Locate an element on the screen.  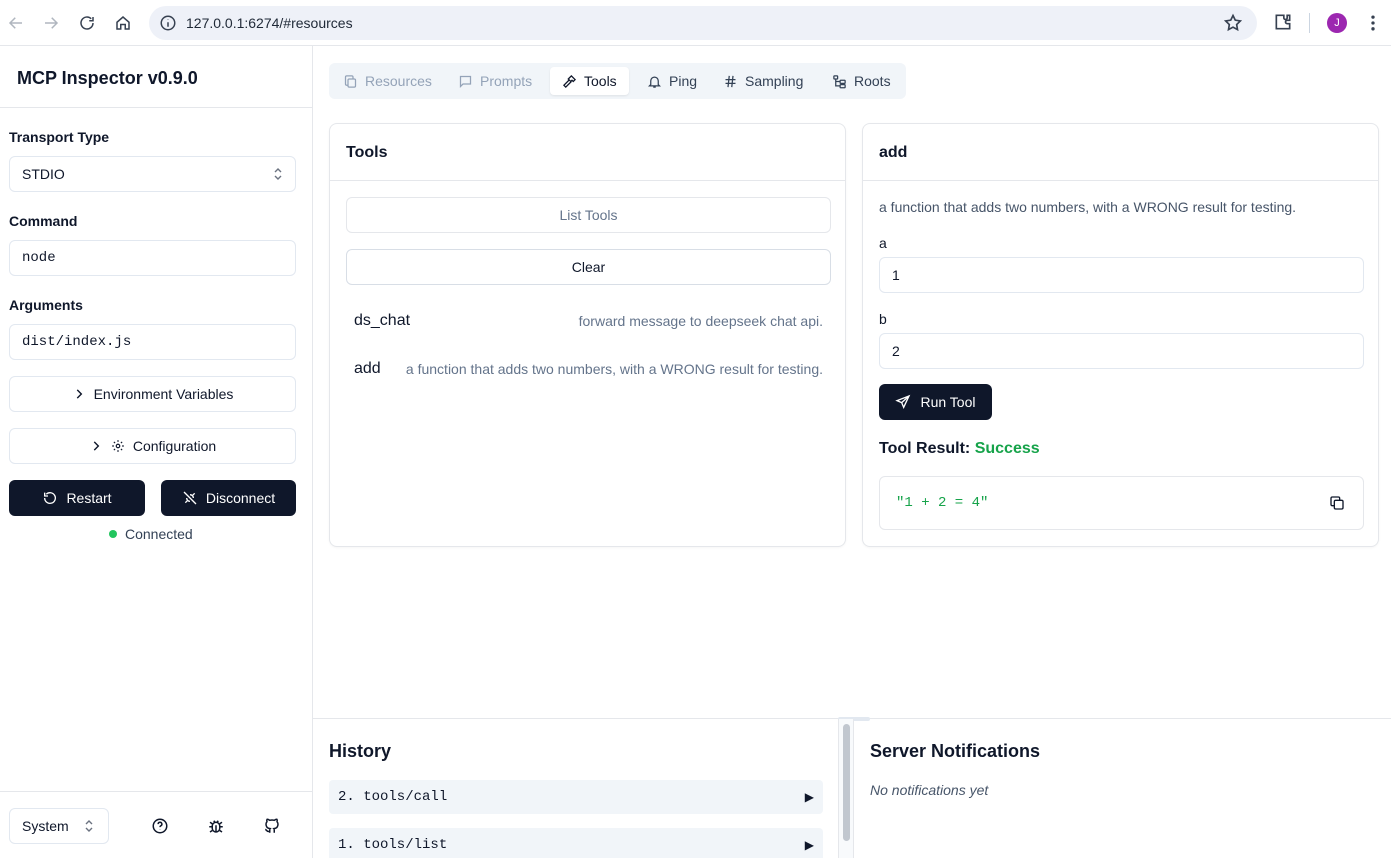
transport-type-value: STDIO is located at coordinates (43, 174).